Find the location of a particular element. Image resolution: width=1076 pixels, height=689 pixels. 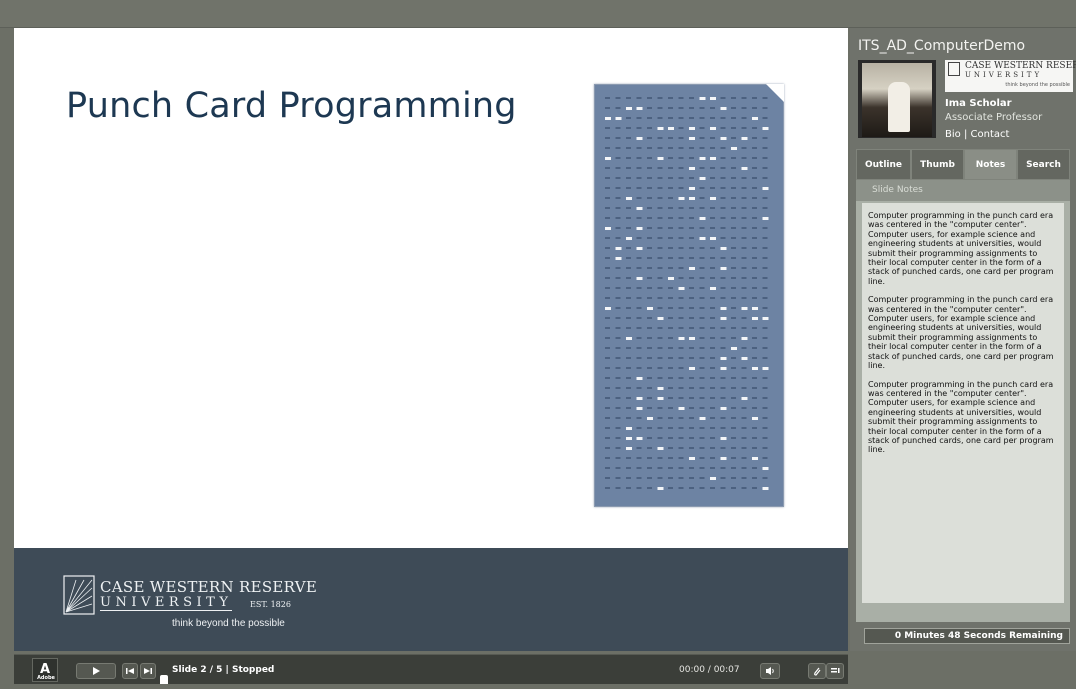

next-slide-button is located at coordinates (148, 671).